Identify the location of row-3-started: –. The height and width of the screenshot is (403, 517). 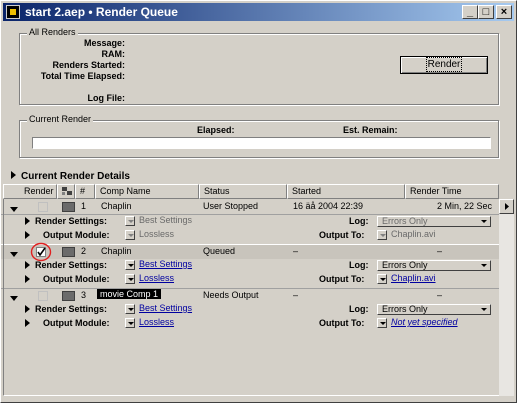
(296, 295).